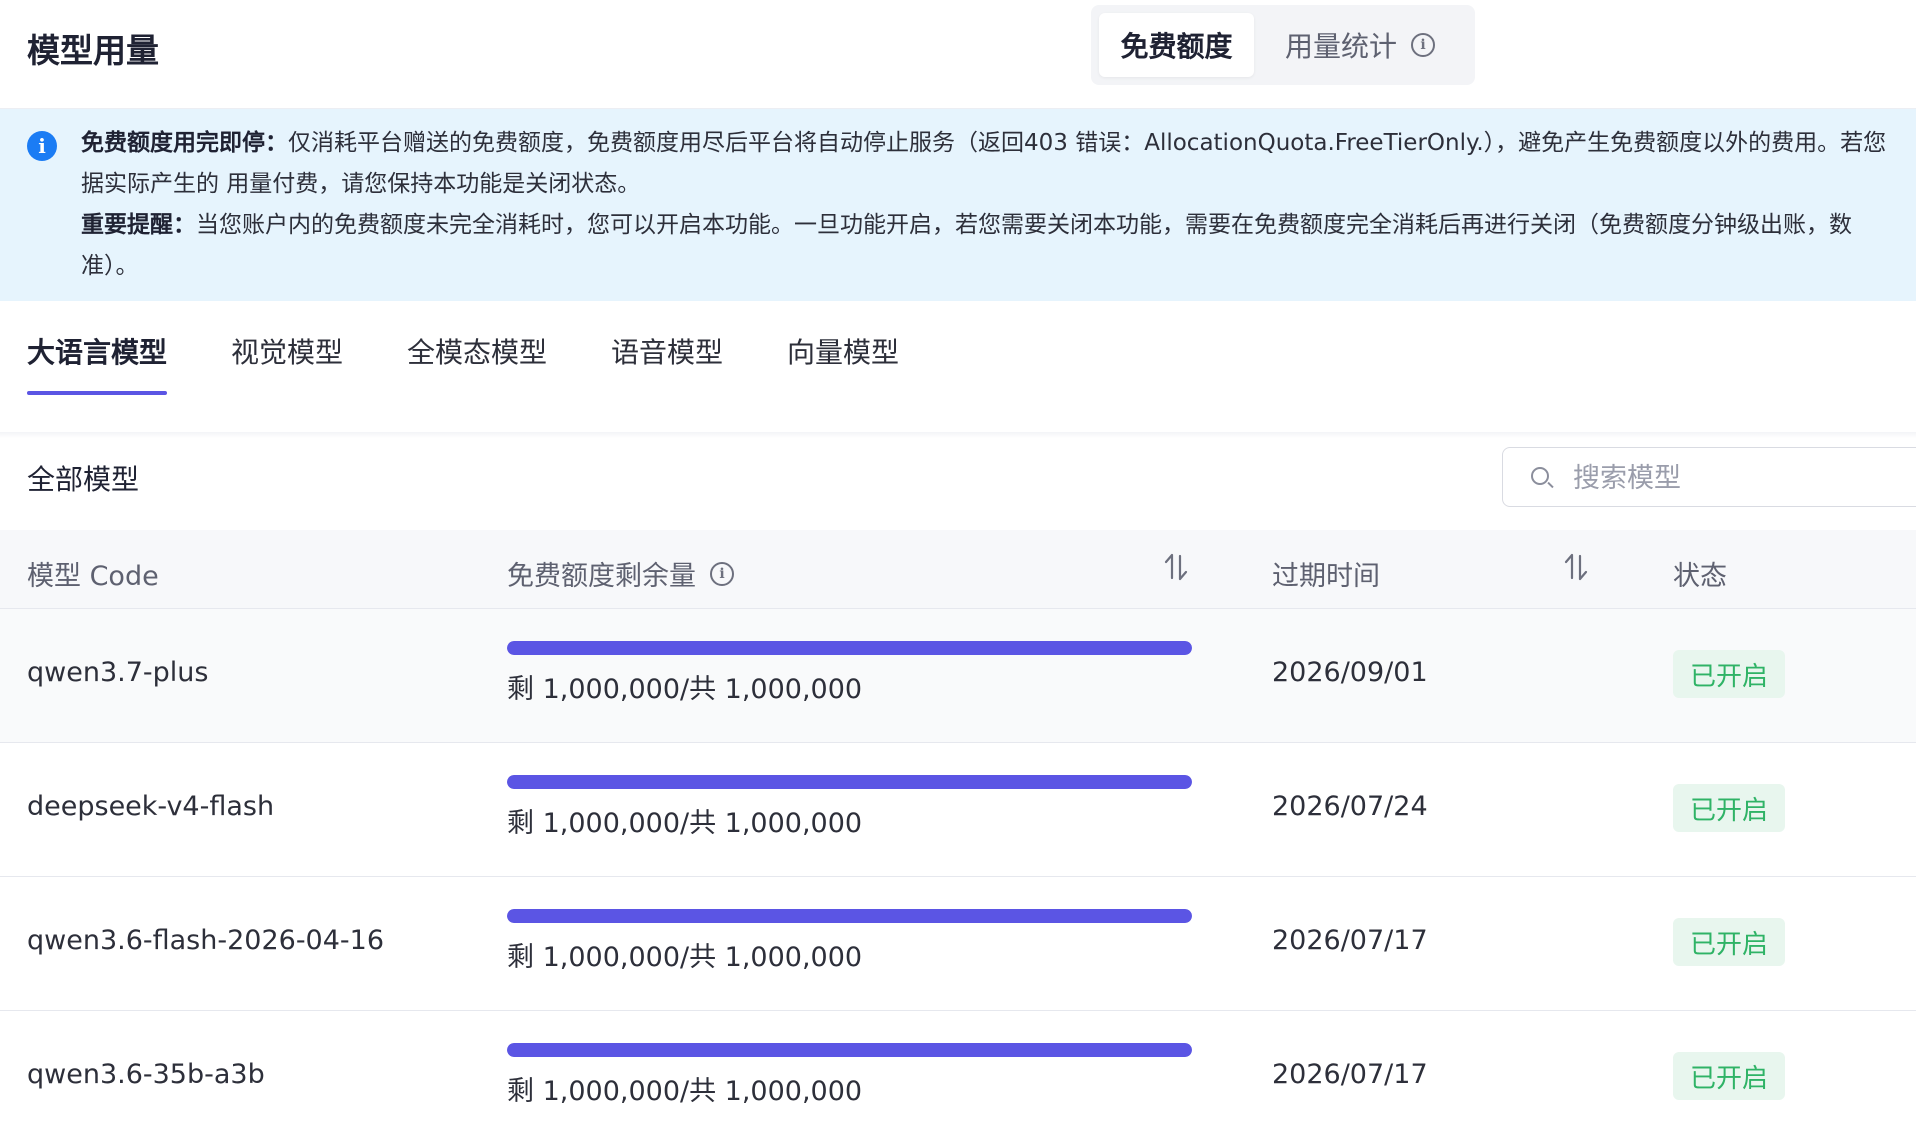  Describe the element at coordinates (477, 351) in the screenshot. I see `tab-omni: 全模态模型` at that location.